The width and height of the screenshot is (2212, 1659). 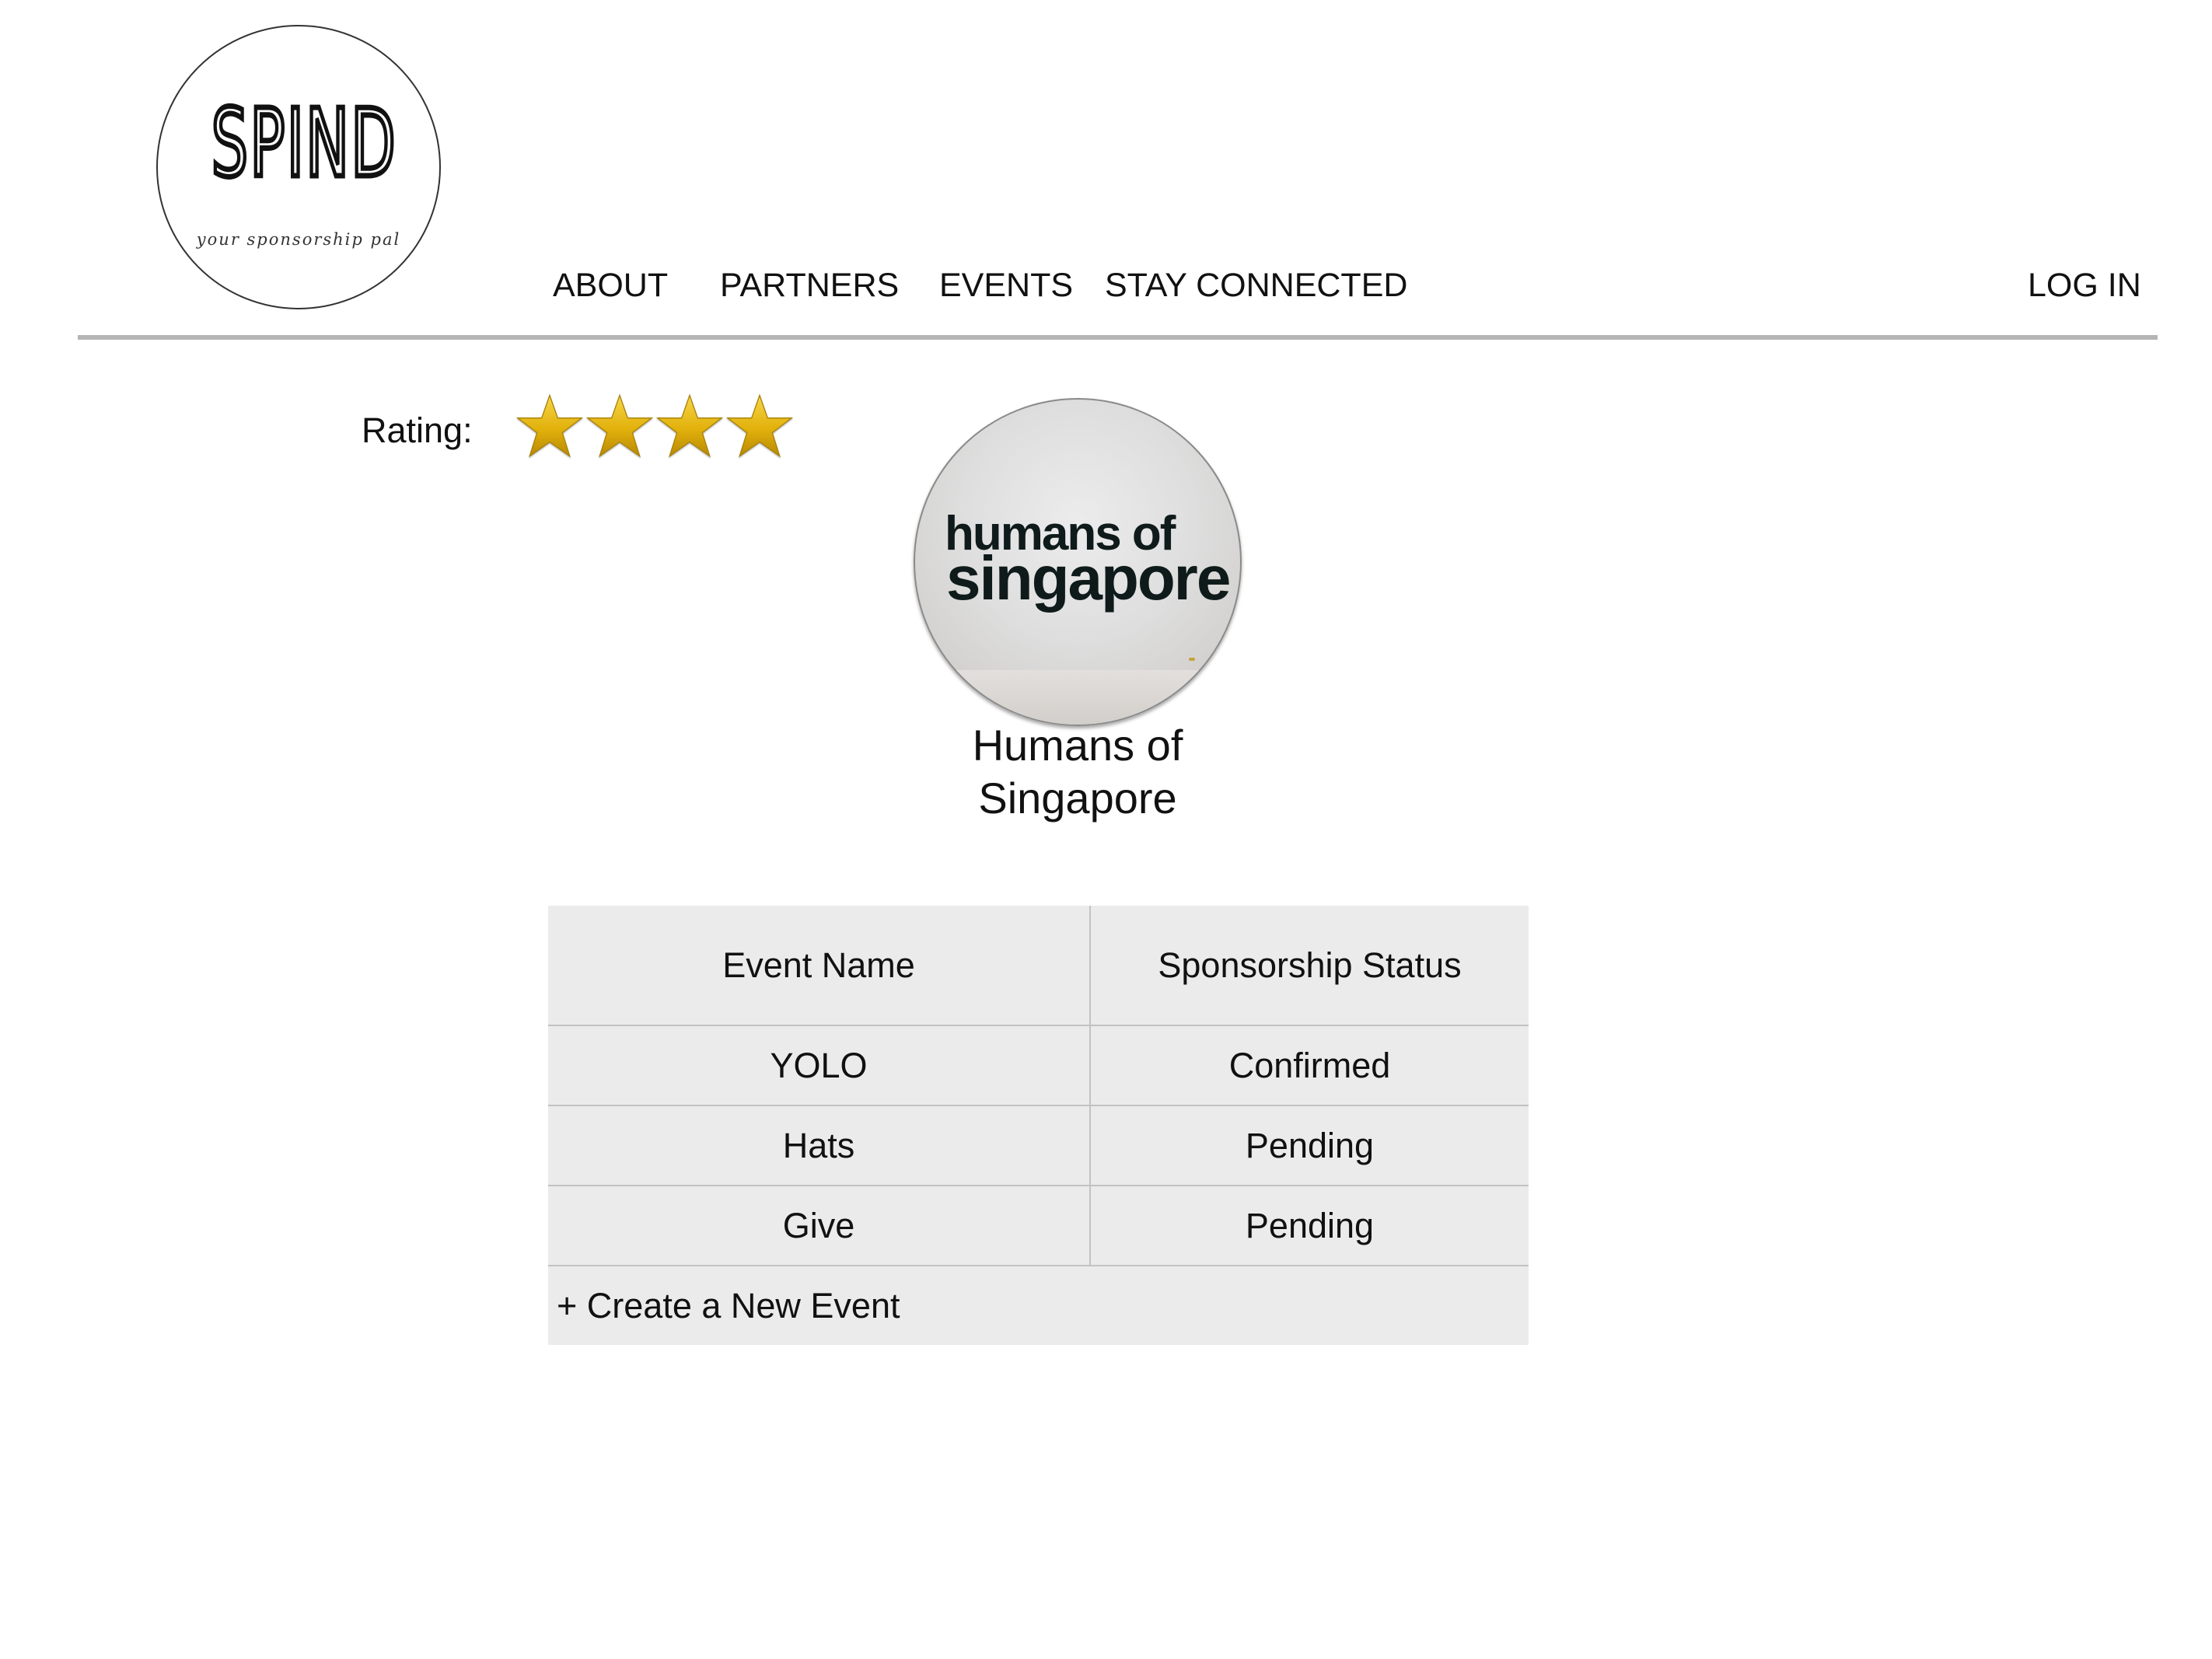 I want to click on logo-wordmark: SPIND, so click(x=304, y=144).